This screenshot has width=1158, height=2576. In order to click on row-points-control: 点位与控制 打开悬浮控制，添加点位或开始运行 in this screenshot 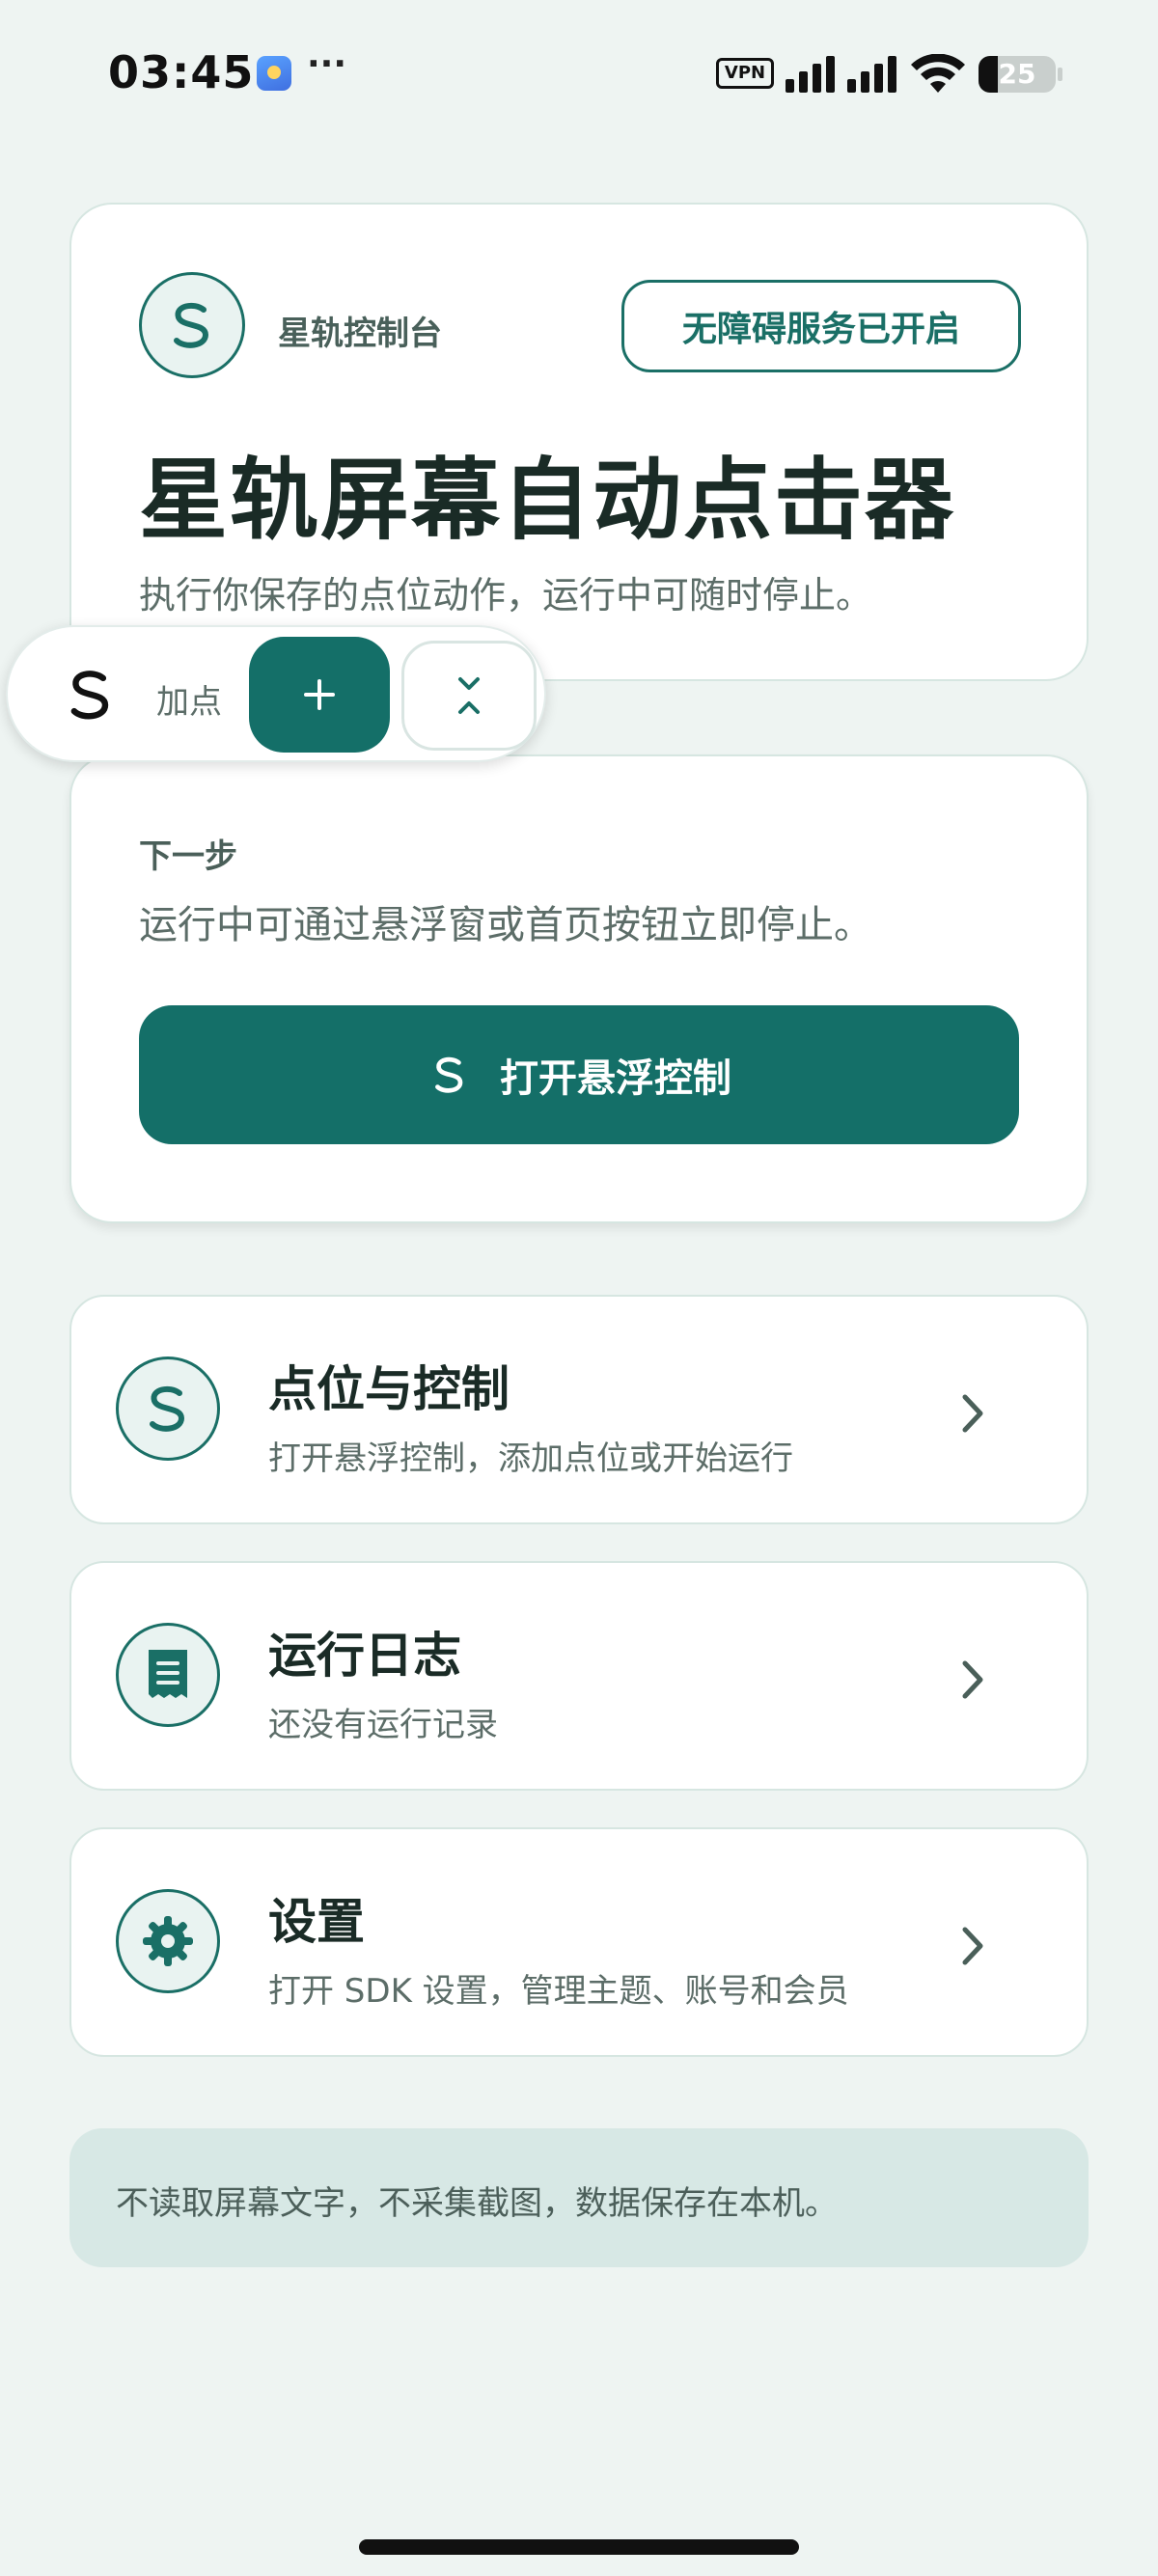, I will do `click(579, 1410)`.